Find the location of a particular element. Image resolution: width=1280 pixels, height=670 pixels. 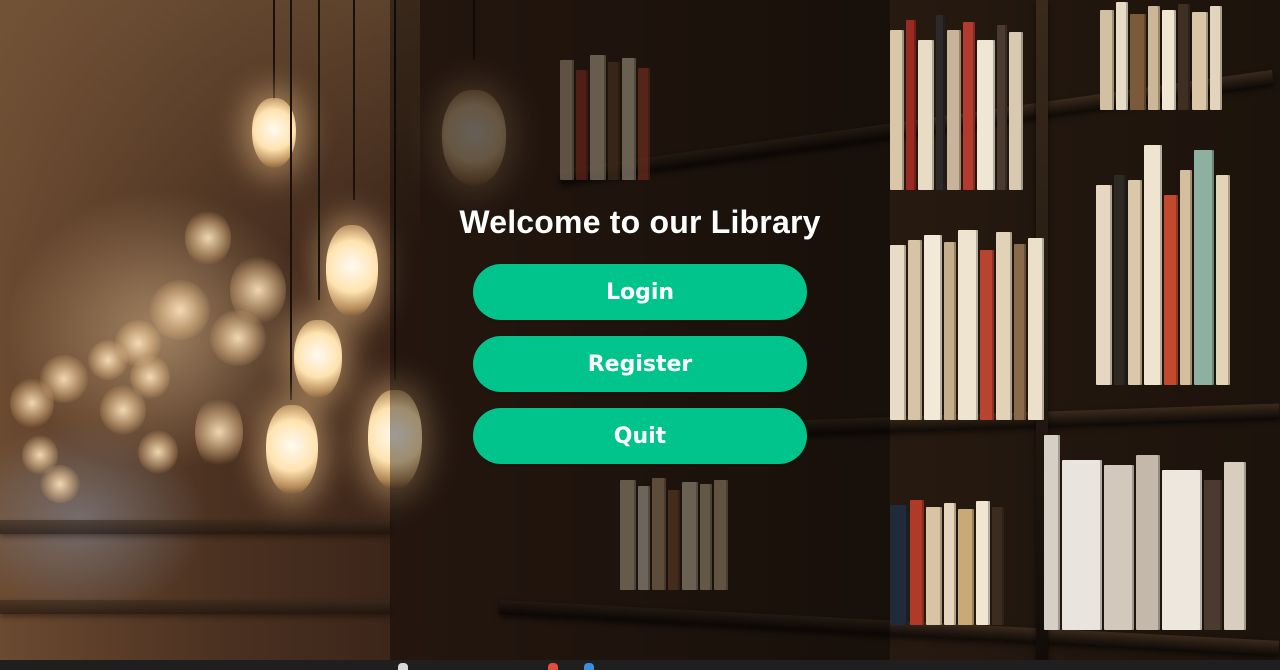

quit-button: Quit is located at coordinates (640, 436).